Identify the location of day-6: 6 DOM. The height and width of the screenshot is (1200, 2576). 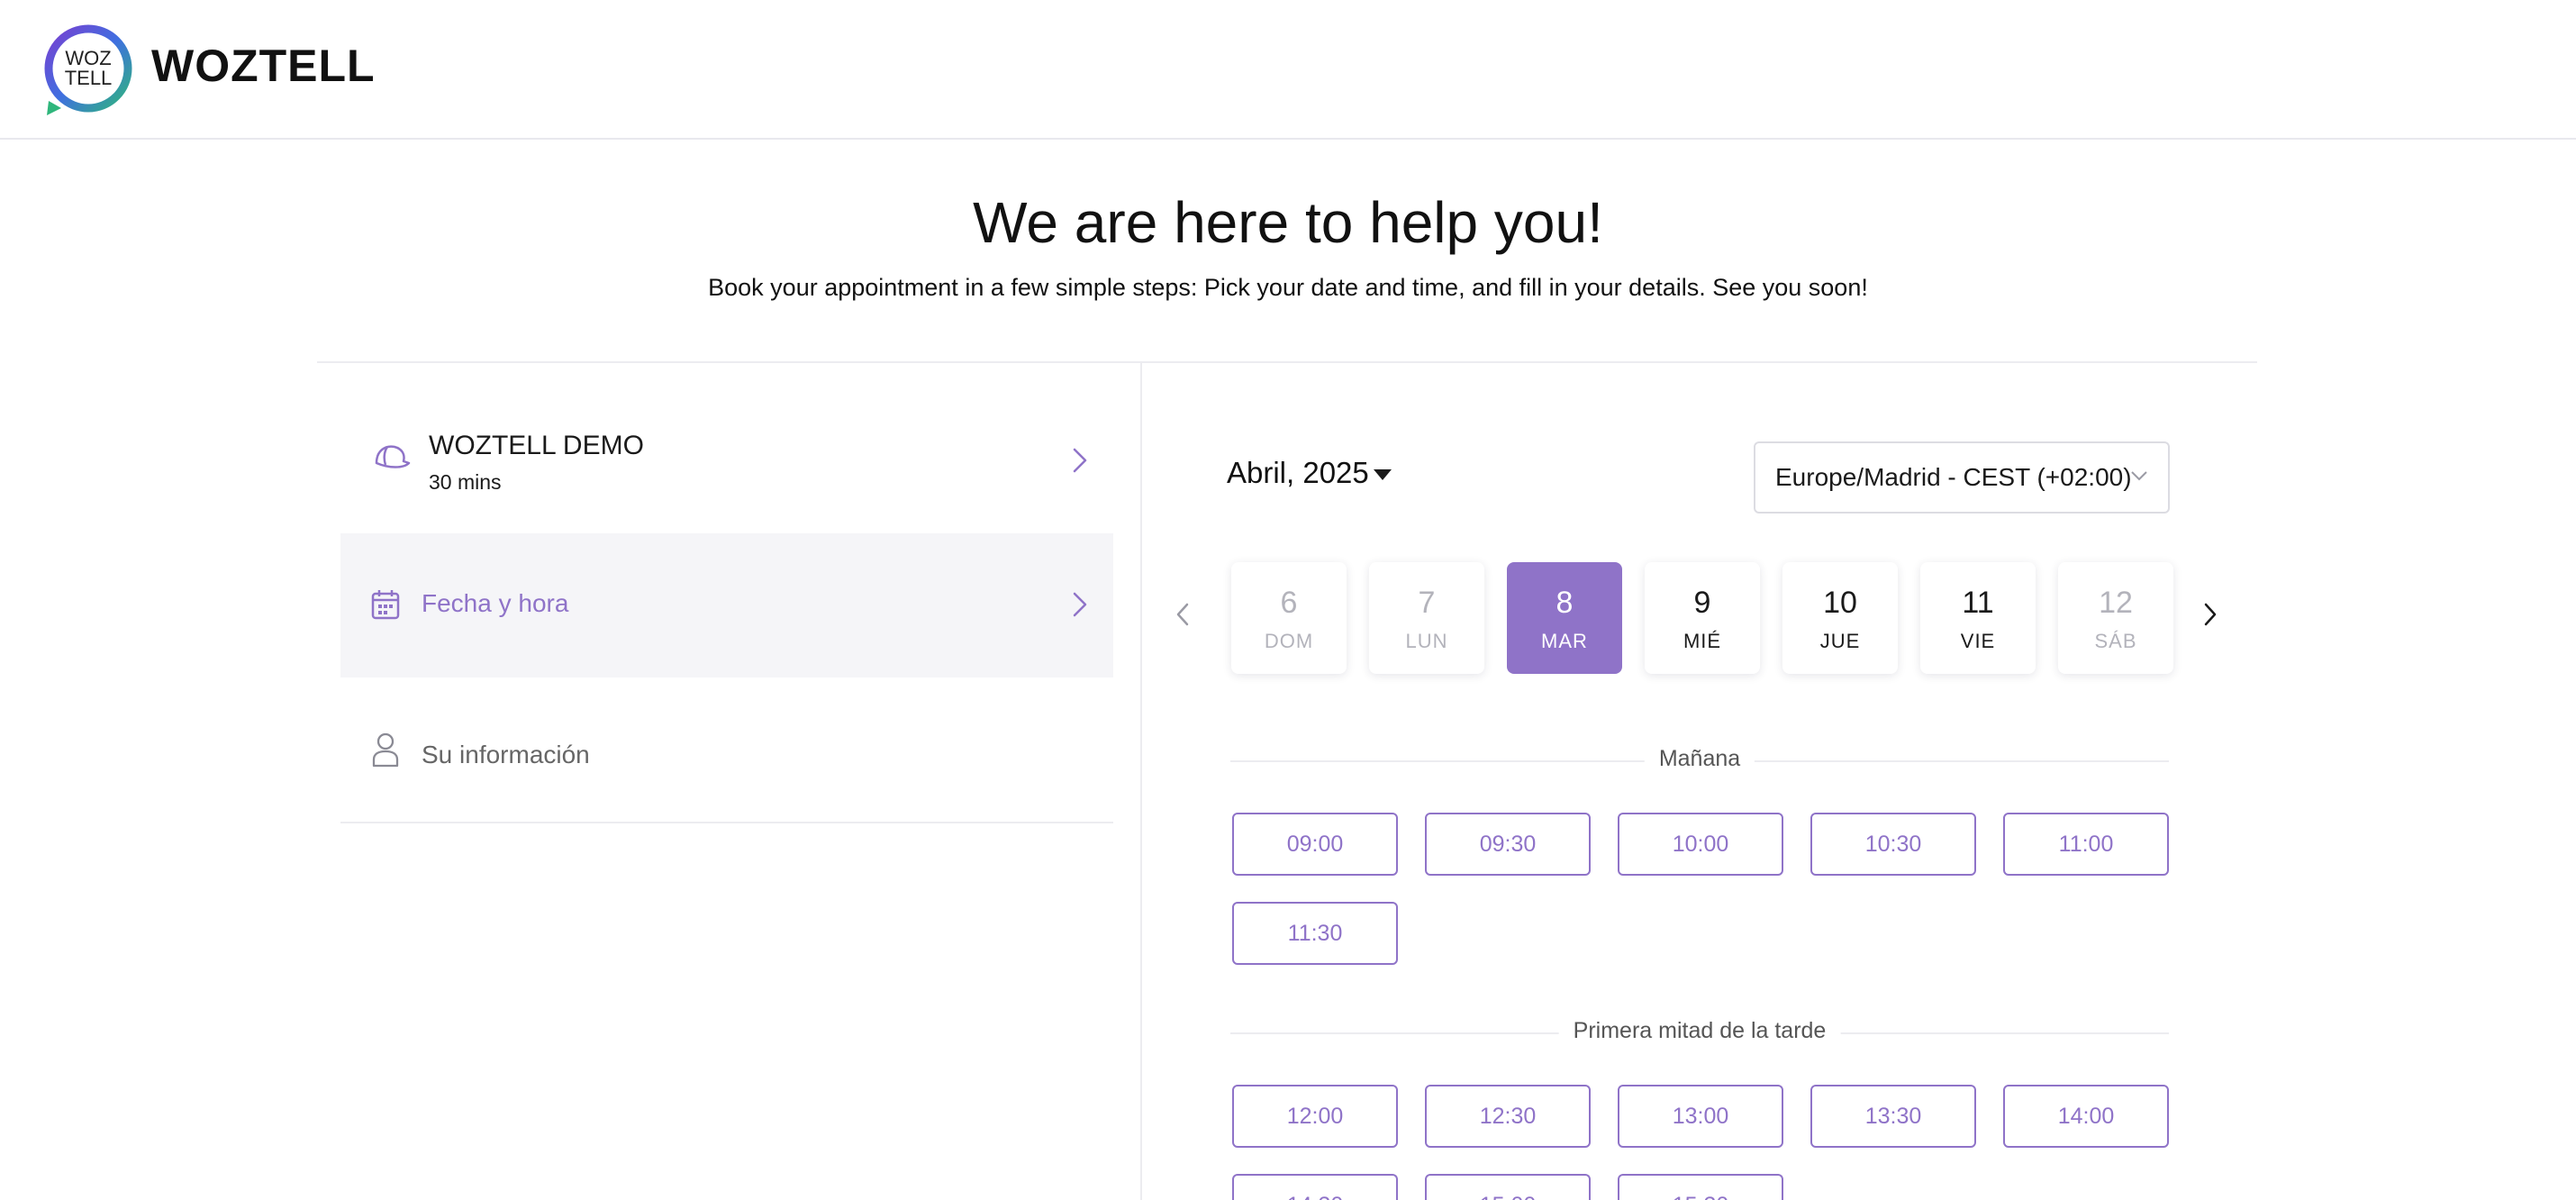
(1289, 618).